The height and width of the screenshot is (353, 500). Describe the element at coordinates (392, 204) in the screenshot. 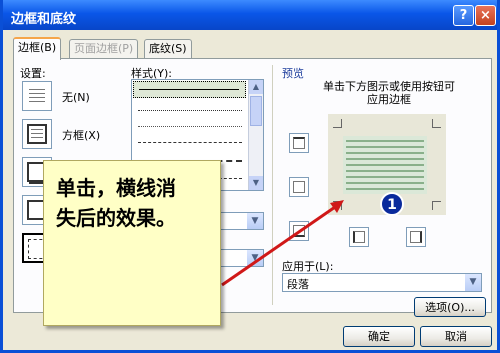

I see `step-number-badge: 1` at that location.